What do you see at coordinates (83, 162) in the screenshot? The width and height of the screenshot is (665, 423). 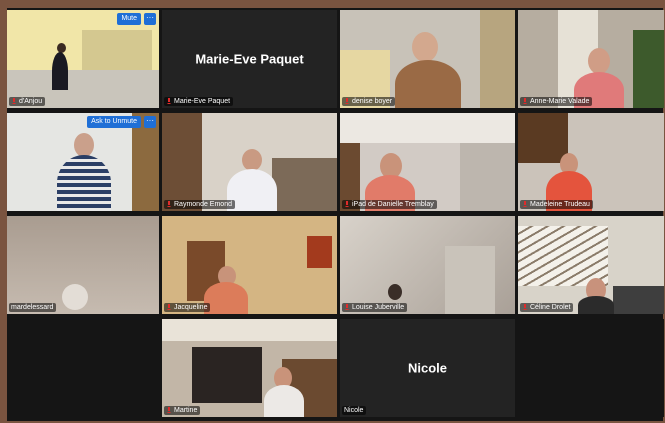 I see `video-tile: Ask to Unmute ···` at bounding box center [83, 162].